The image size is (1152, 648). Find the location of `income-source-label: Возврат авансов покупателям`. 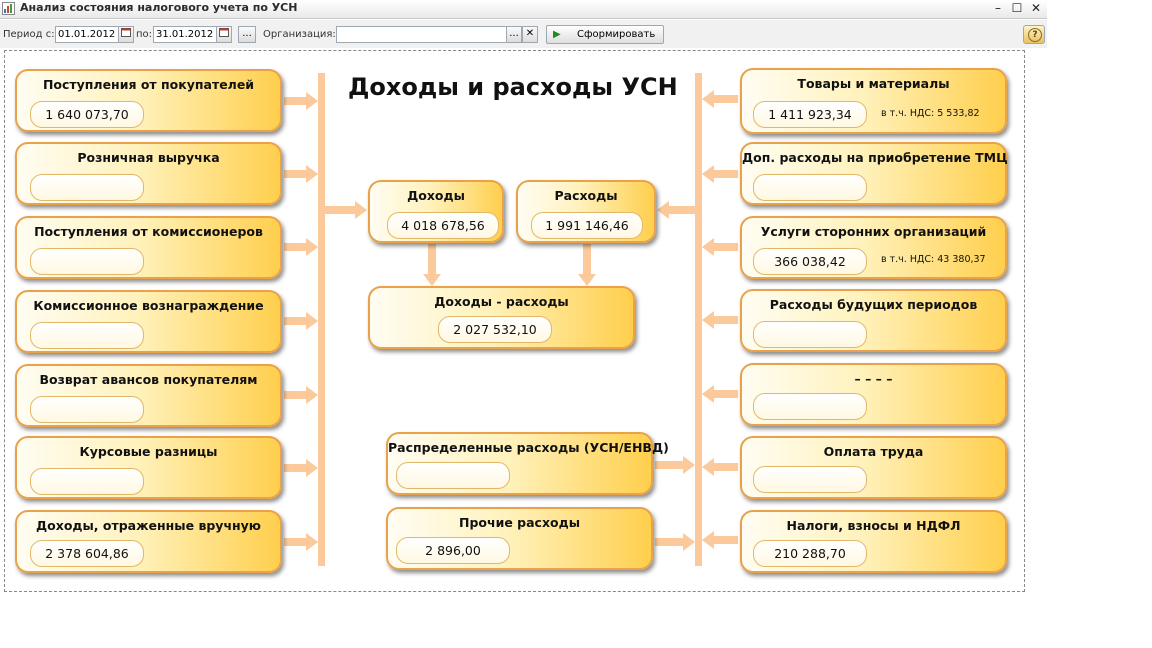

income-source-label: Возврат авансов покупателям is located at coordinates (148, 379).